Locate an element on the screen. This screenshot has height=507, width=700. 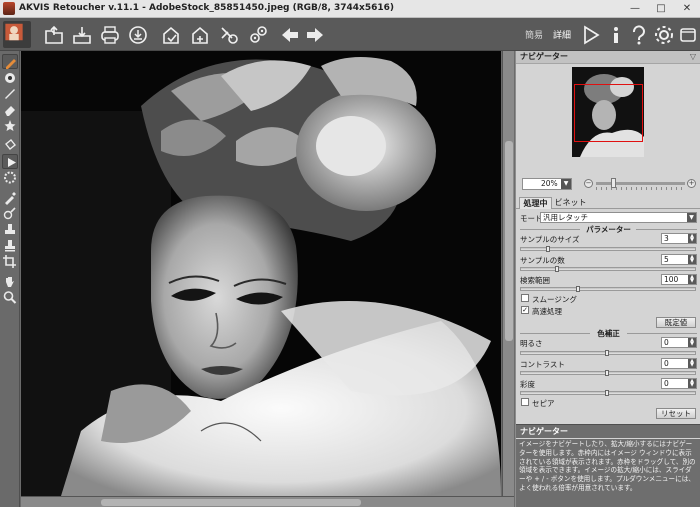
export-icon is located at coordinates (200, 35).